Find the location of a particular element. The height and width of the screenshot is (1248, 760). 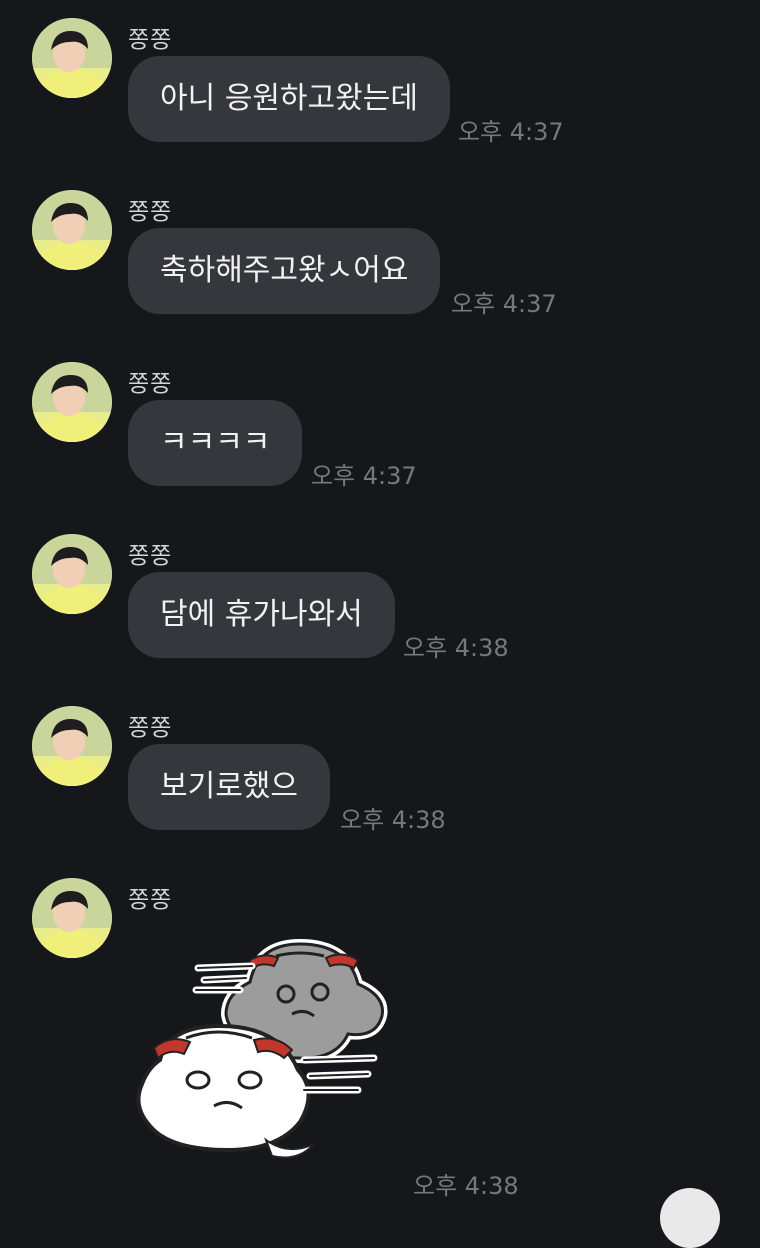

sticker-message is located at coordinates (268, 1050).